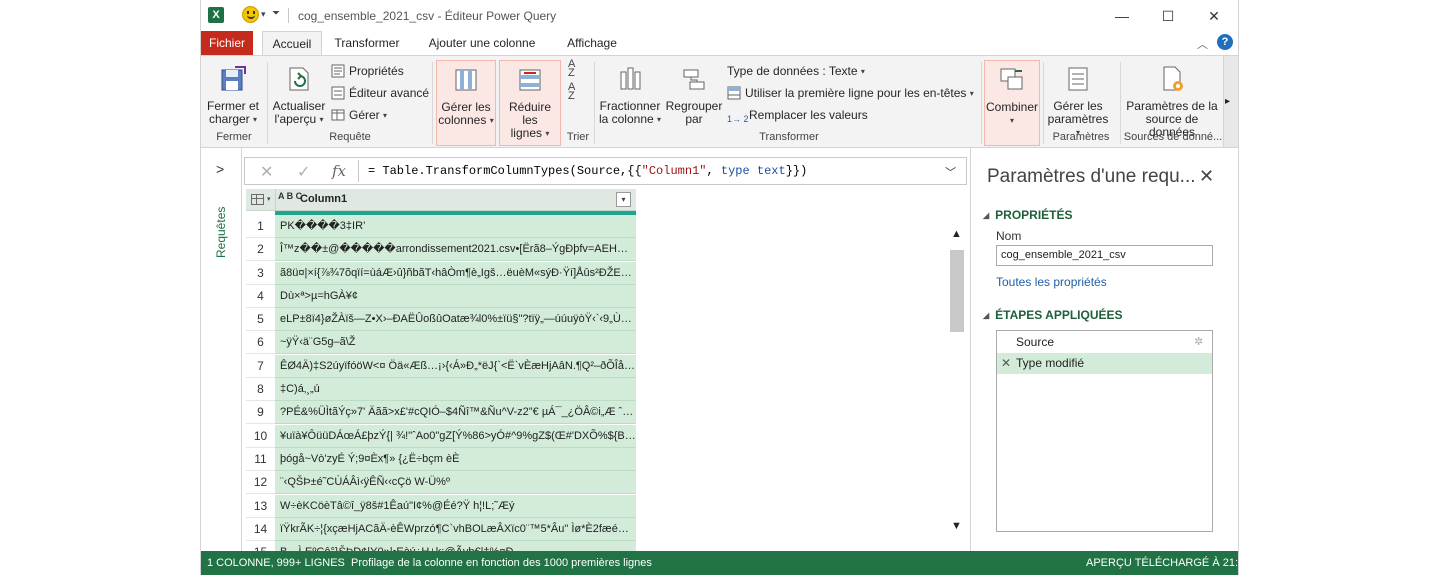 Image resolution: width=1437 pixels, height=575 pixels. What do you see at coordinates (260, 413) in the screenshot?
I see `row-number: 9` at bounding box center [260, 413].